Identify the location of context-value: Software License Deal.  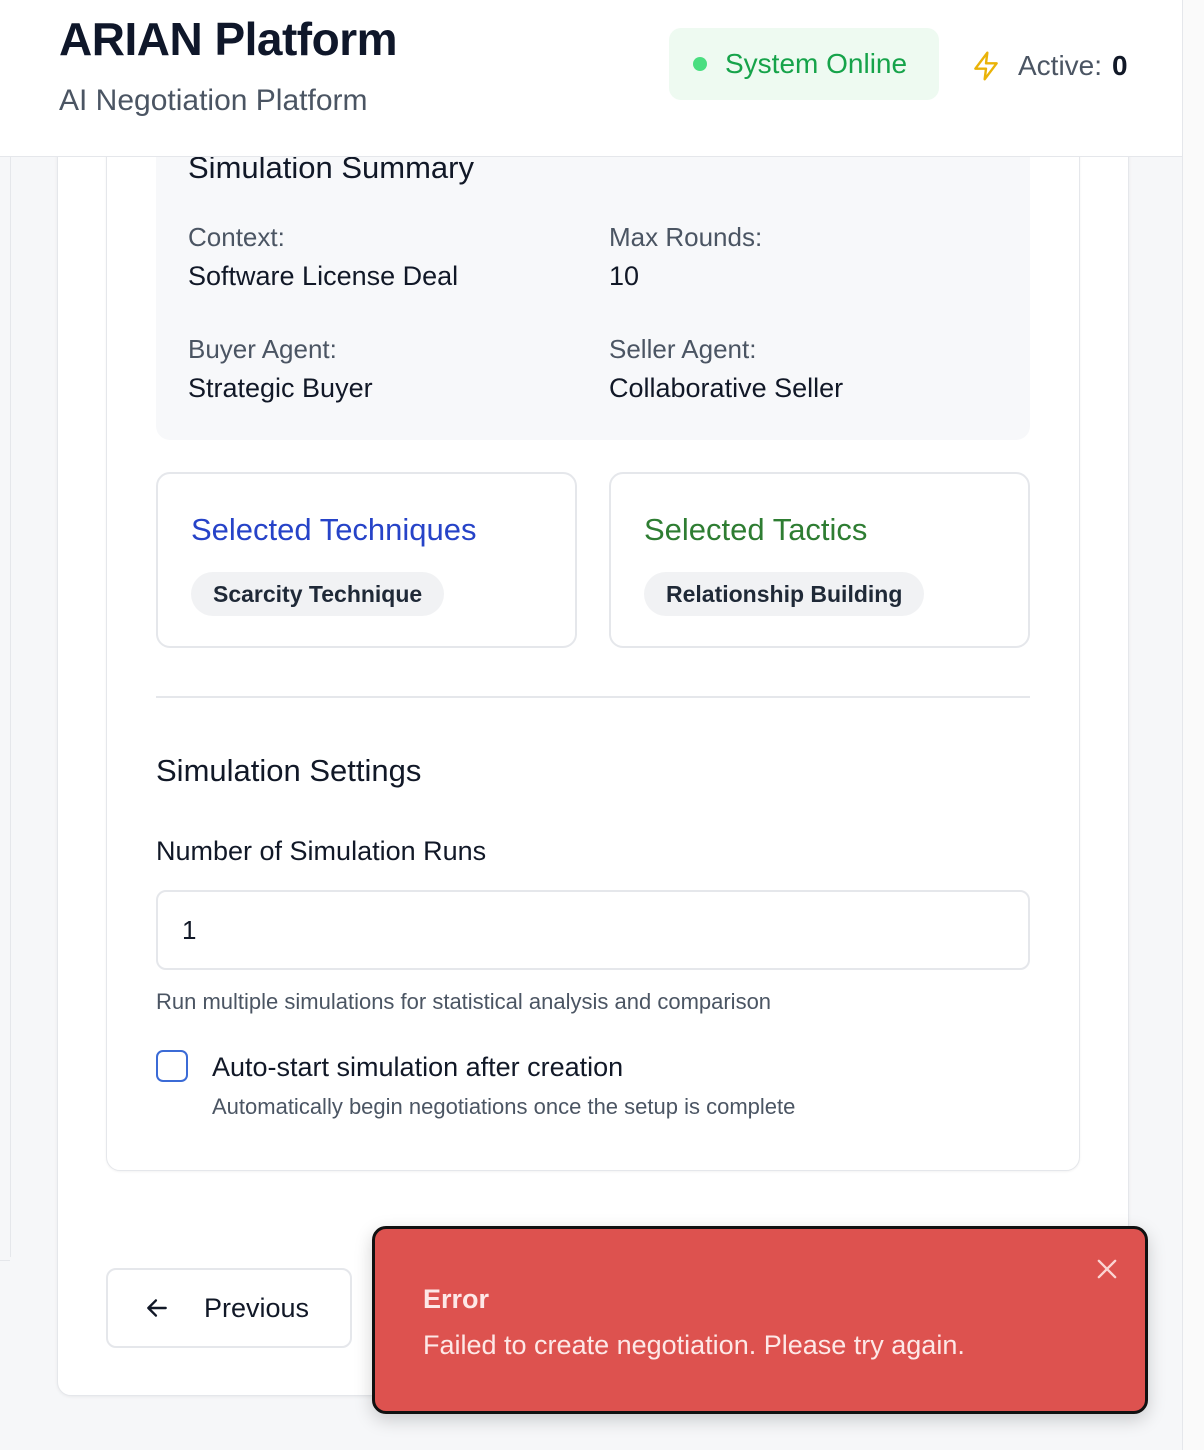
(323, 276).